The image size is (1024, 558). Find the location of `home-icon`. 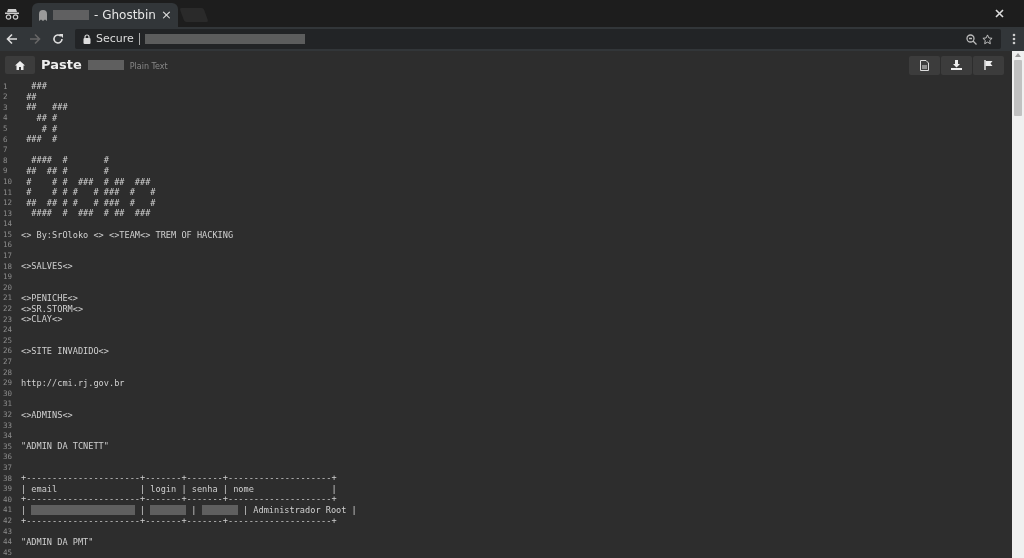

home-icon is located at coordinates (20, 65).